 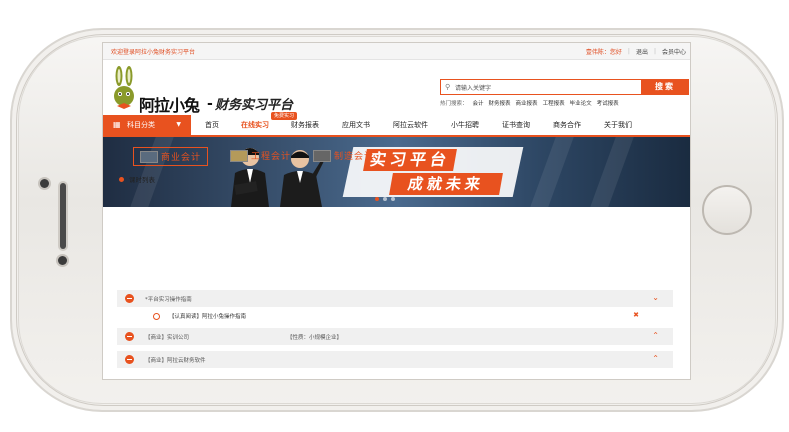 What do you see at coordinates (239, 155) in the screenshot?
I see `engineering-icon` at bounding box center [239, 155].